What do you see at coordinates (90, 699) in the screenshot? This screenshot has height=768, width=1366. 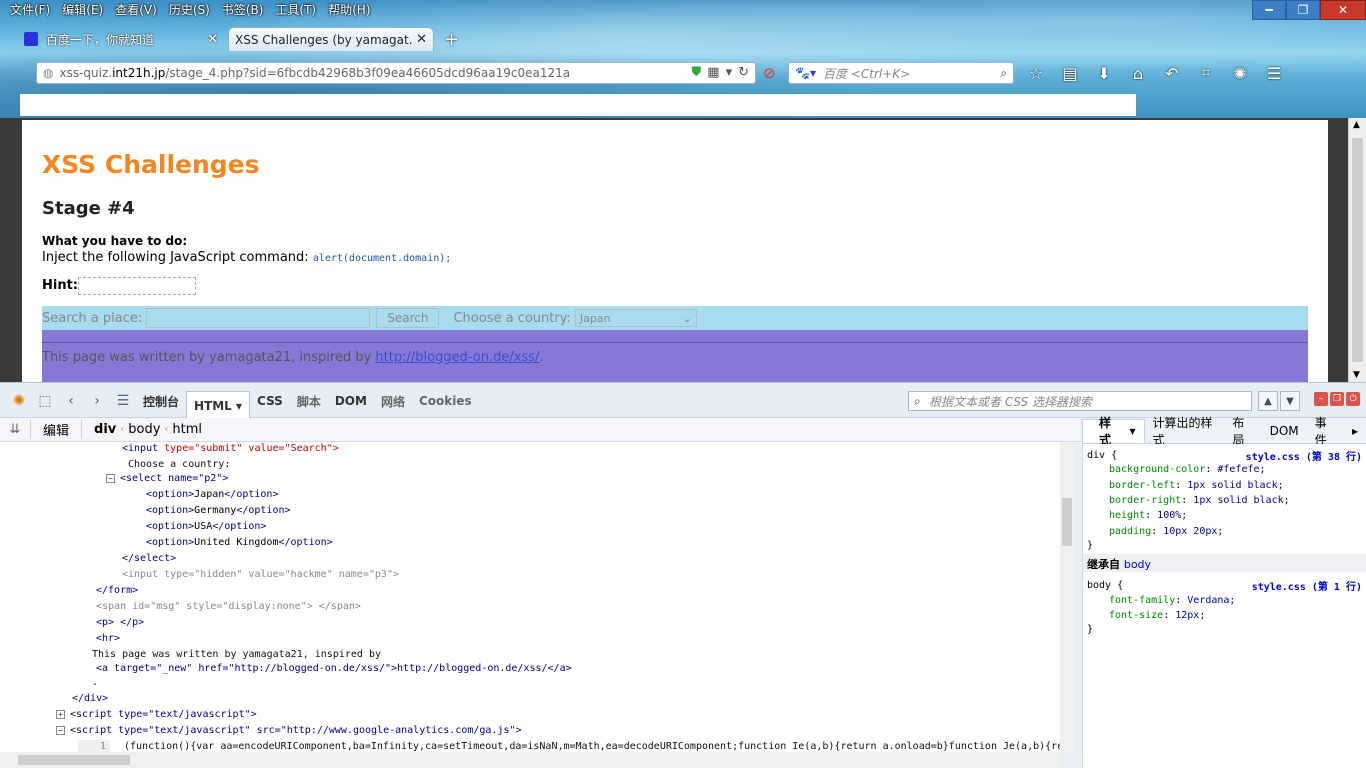 I see `code-line: </div>` at bounding box center [90, 699].